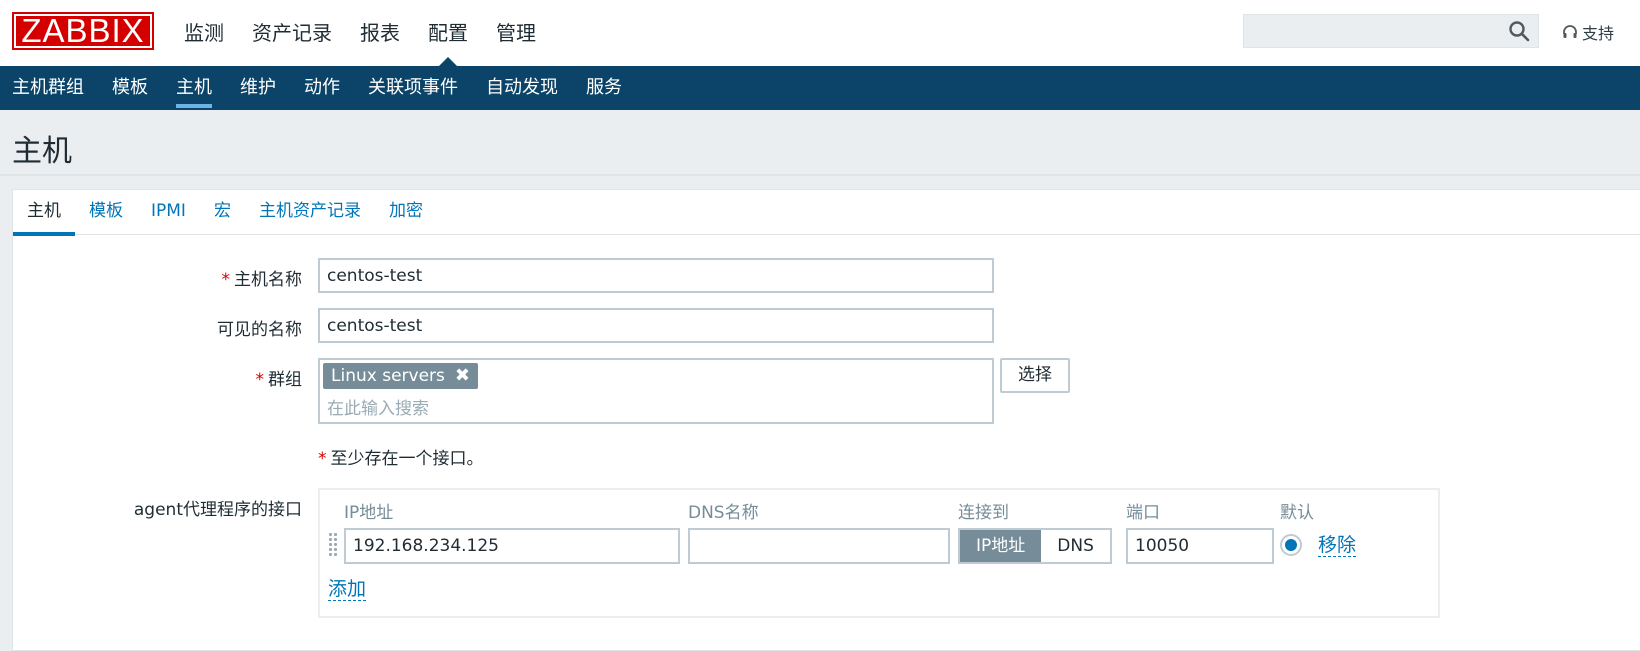 The width and height of the screenshot is (1640, 651). What do you see at coordinates (656, 391) in the screenshot?
I see `groups-multiselect: Linux servers ✖ 在此输入搜索` at bounding box center [656, 391].